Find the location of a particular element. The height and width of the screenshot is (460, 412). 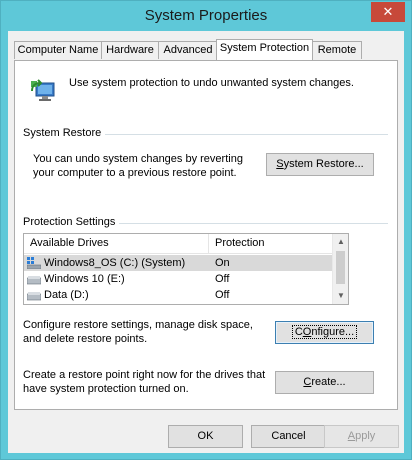

drive-name: Windows 10 (E:) is located at coordinates (84, 279).